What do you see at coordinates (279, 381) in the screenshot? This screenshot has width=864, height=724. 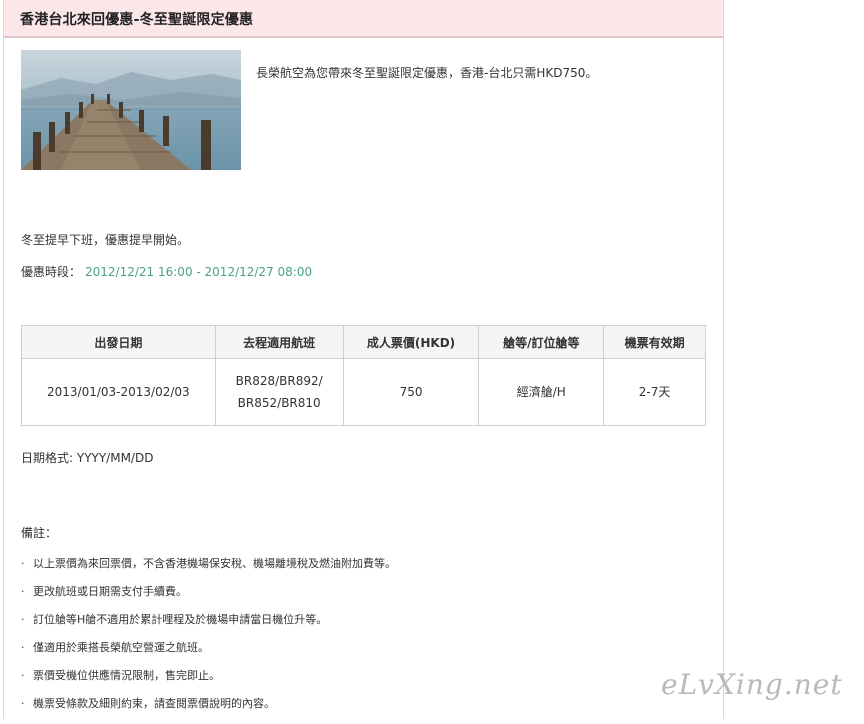 I see `flights-line-1: BR828/BR892/` at bounding box center [279, 381].